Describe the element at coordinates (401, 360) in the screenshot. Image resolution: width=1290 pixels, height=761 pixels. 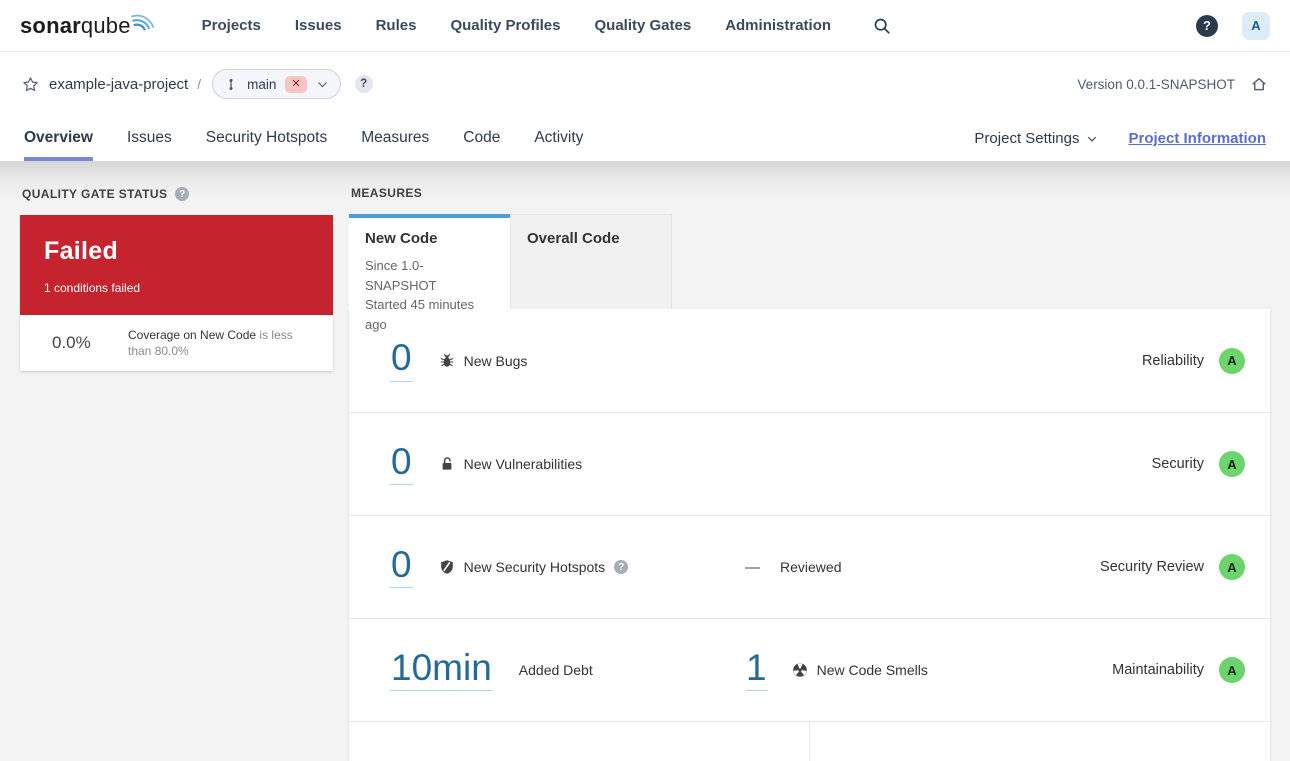
I see `new-bugs-count-link: 0` at that location.